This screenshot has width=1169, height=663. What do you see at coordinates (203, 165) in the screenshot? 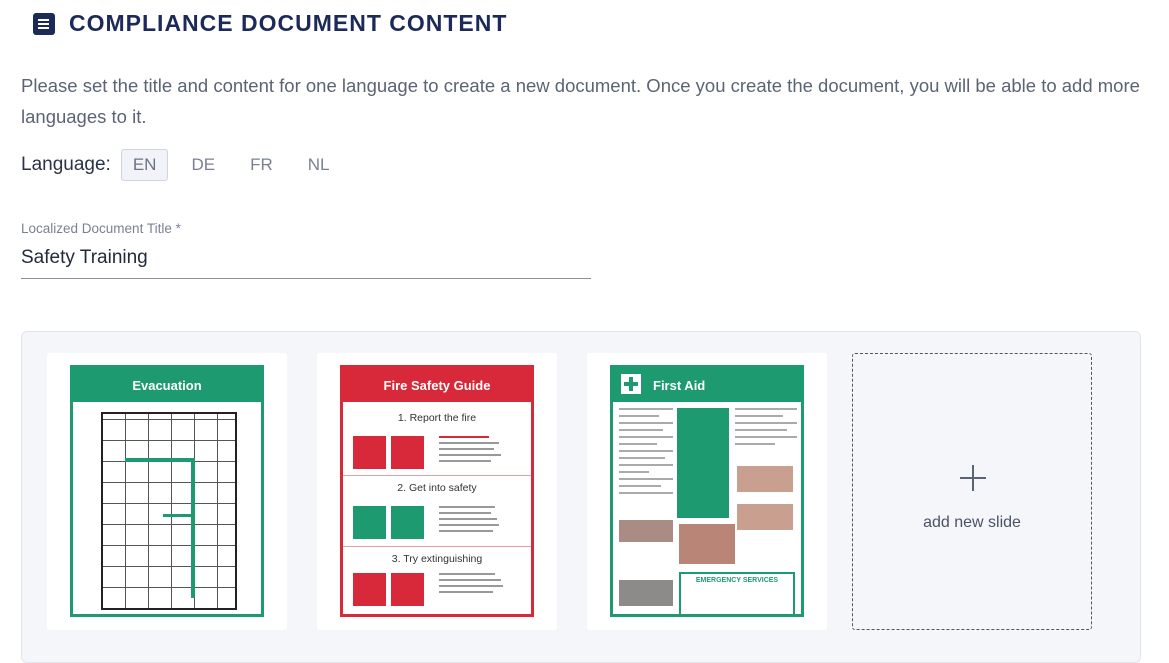
I see `language-option-de: DE` at bounding box center [203, 165].